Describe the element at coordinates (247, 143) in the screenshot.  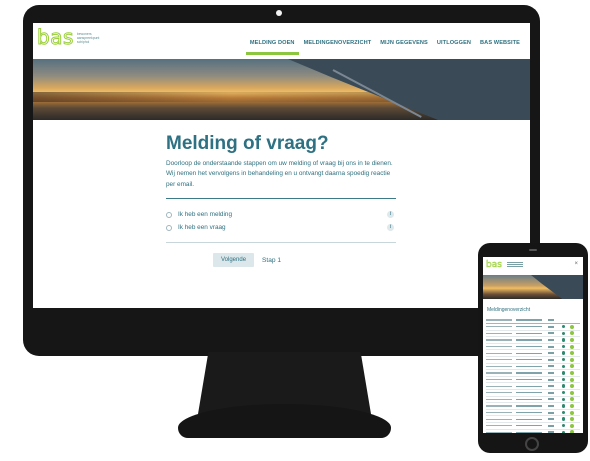
I see `page-title: Melding of vraag?` at that location.